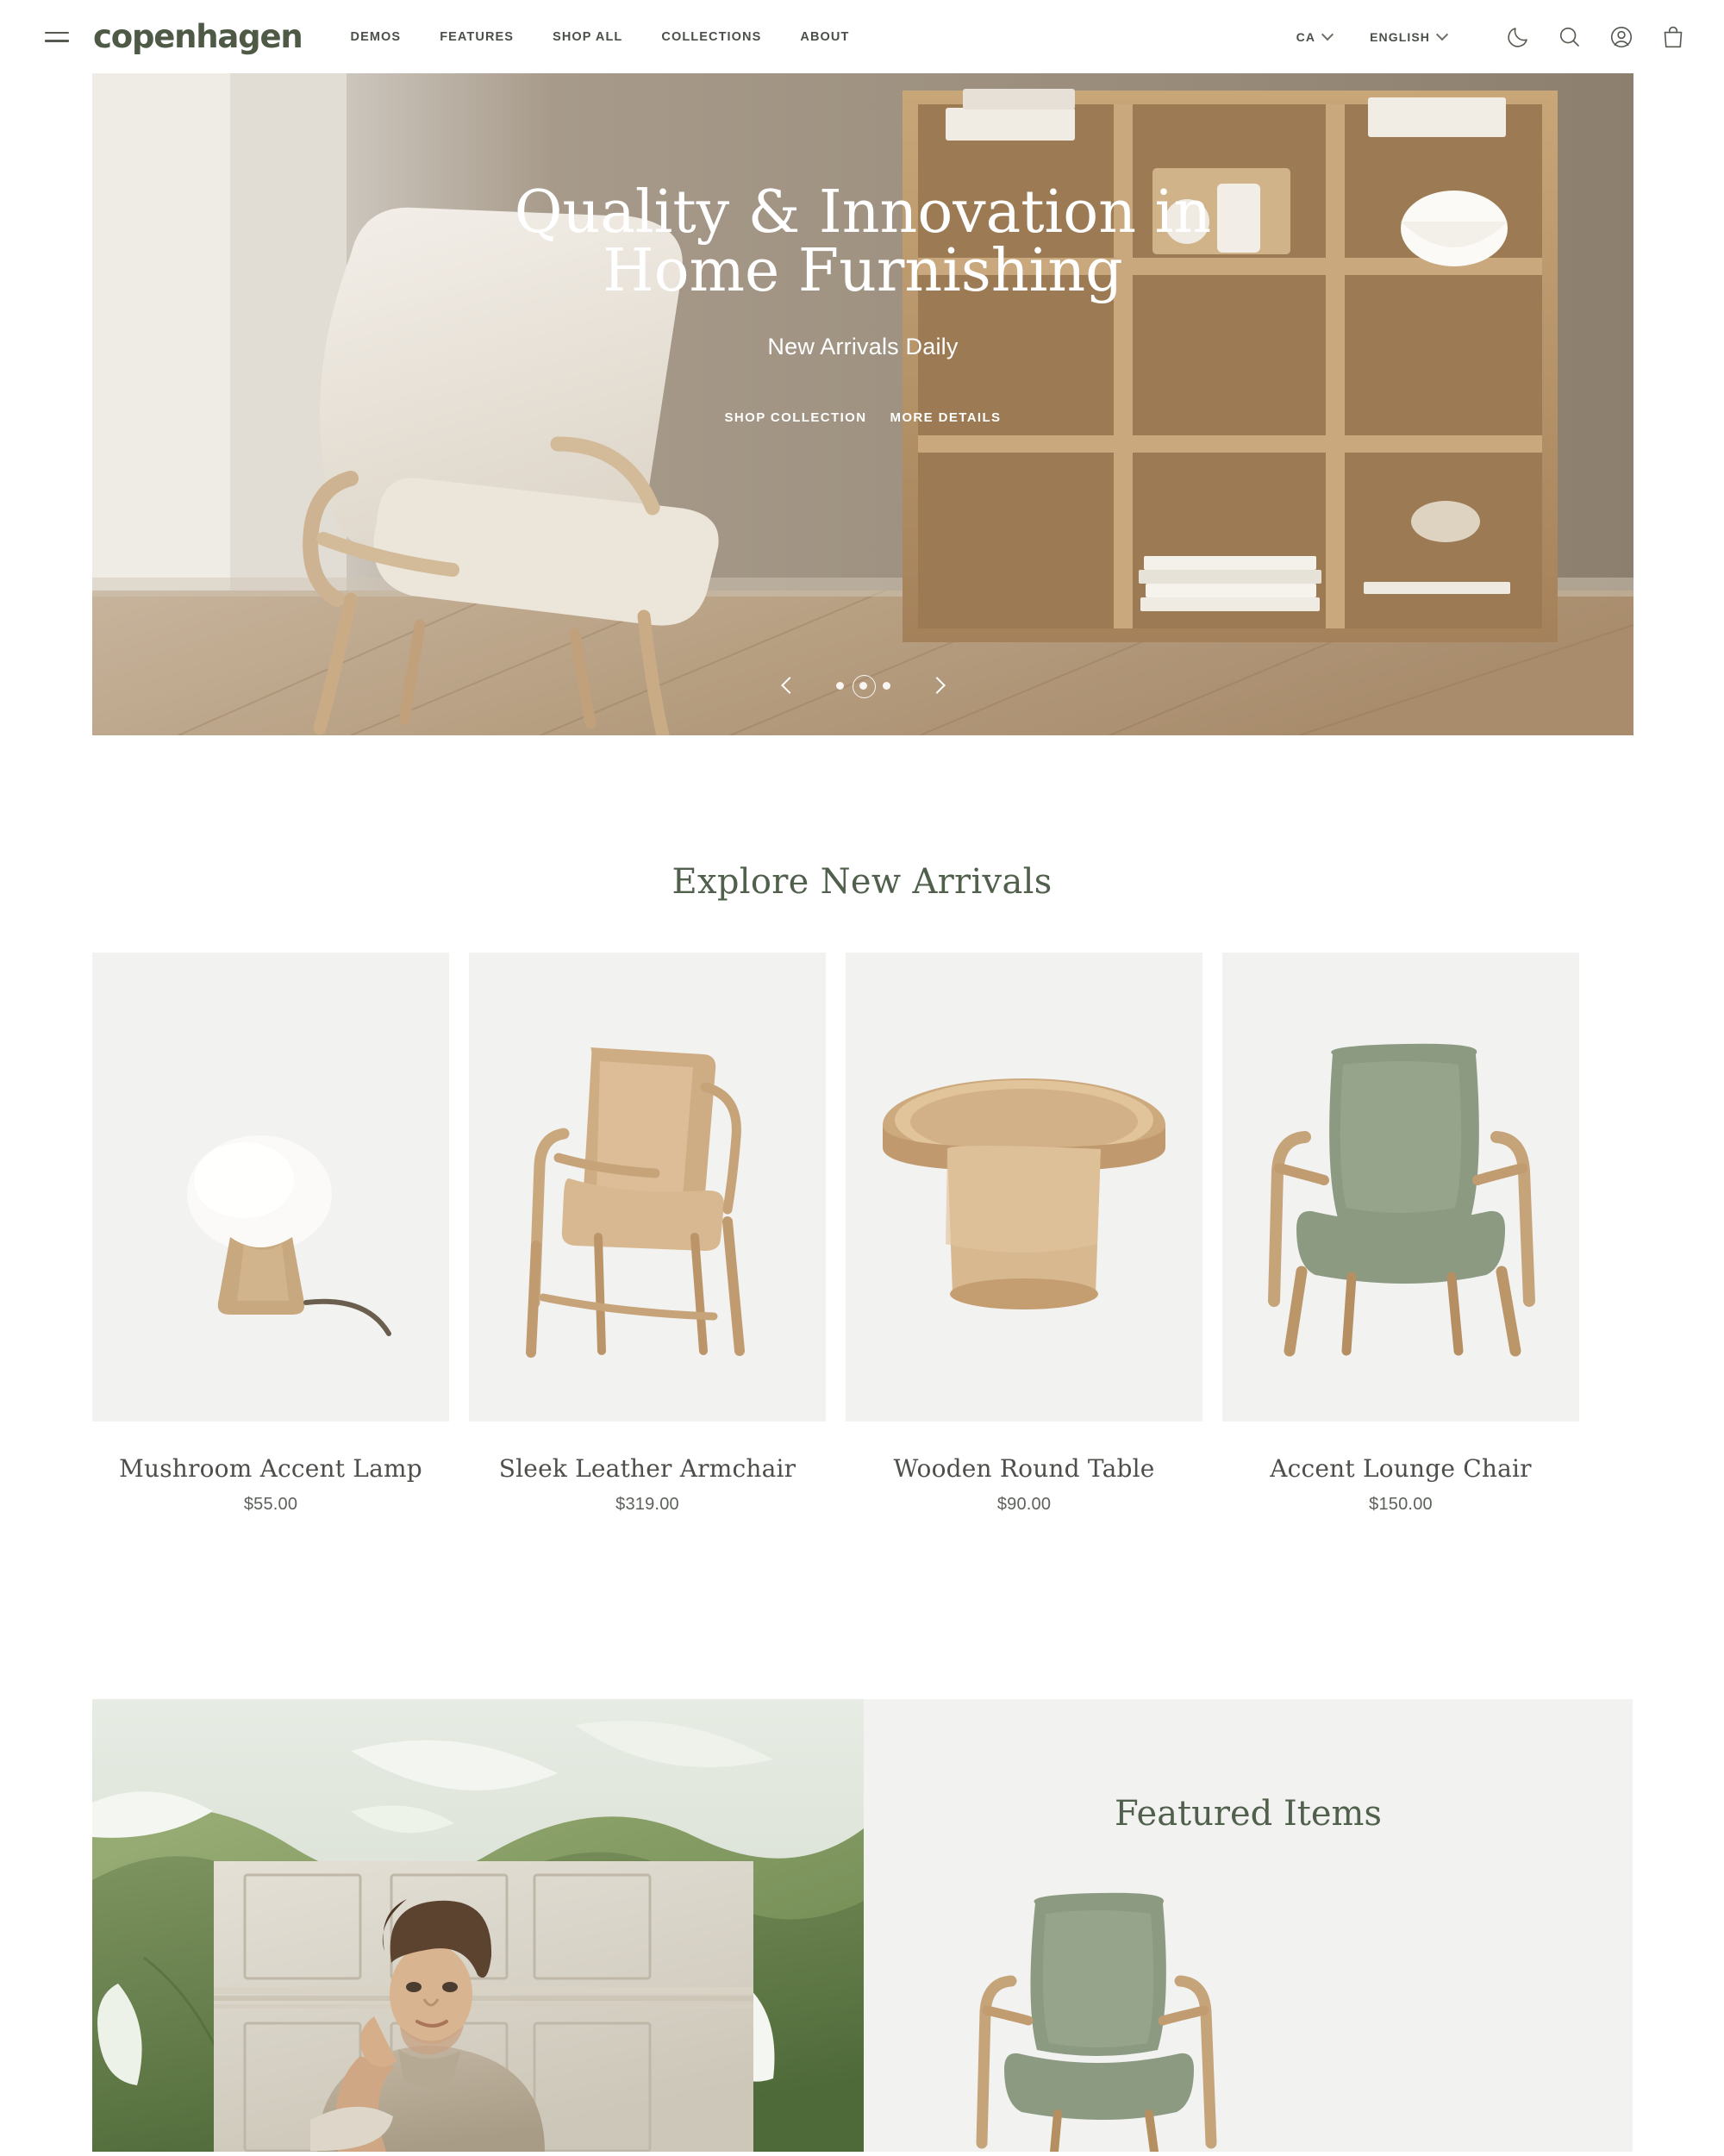  What do you see at coordinates (1401, 1504) in the screenshot?
I see `product-price: $150.00` at bounding box center [1401, 1504].